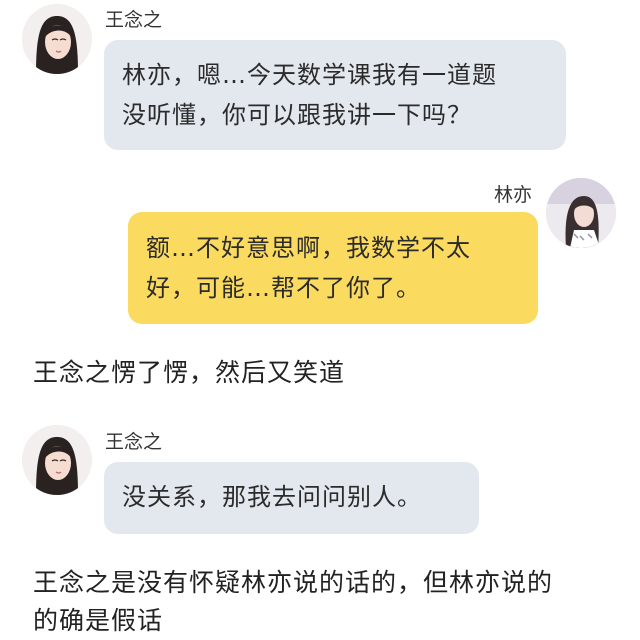  What do you see at coordinates (283, 288) in the screenshot?
I see `message-text-line: 好，可能…帮不了你了。` at bounding box center [283, 288].